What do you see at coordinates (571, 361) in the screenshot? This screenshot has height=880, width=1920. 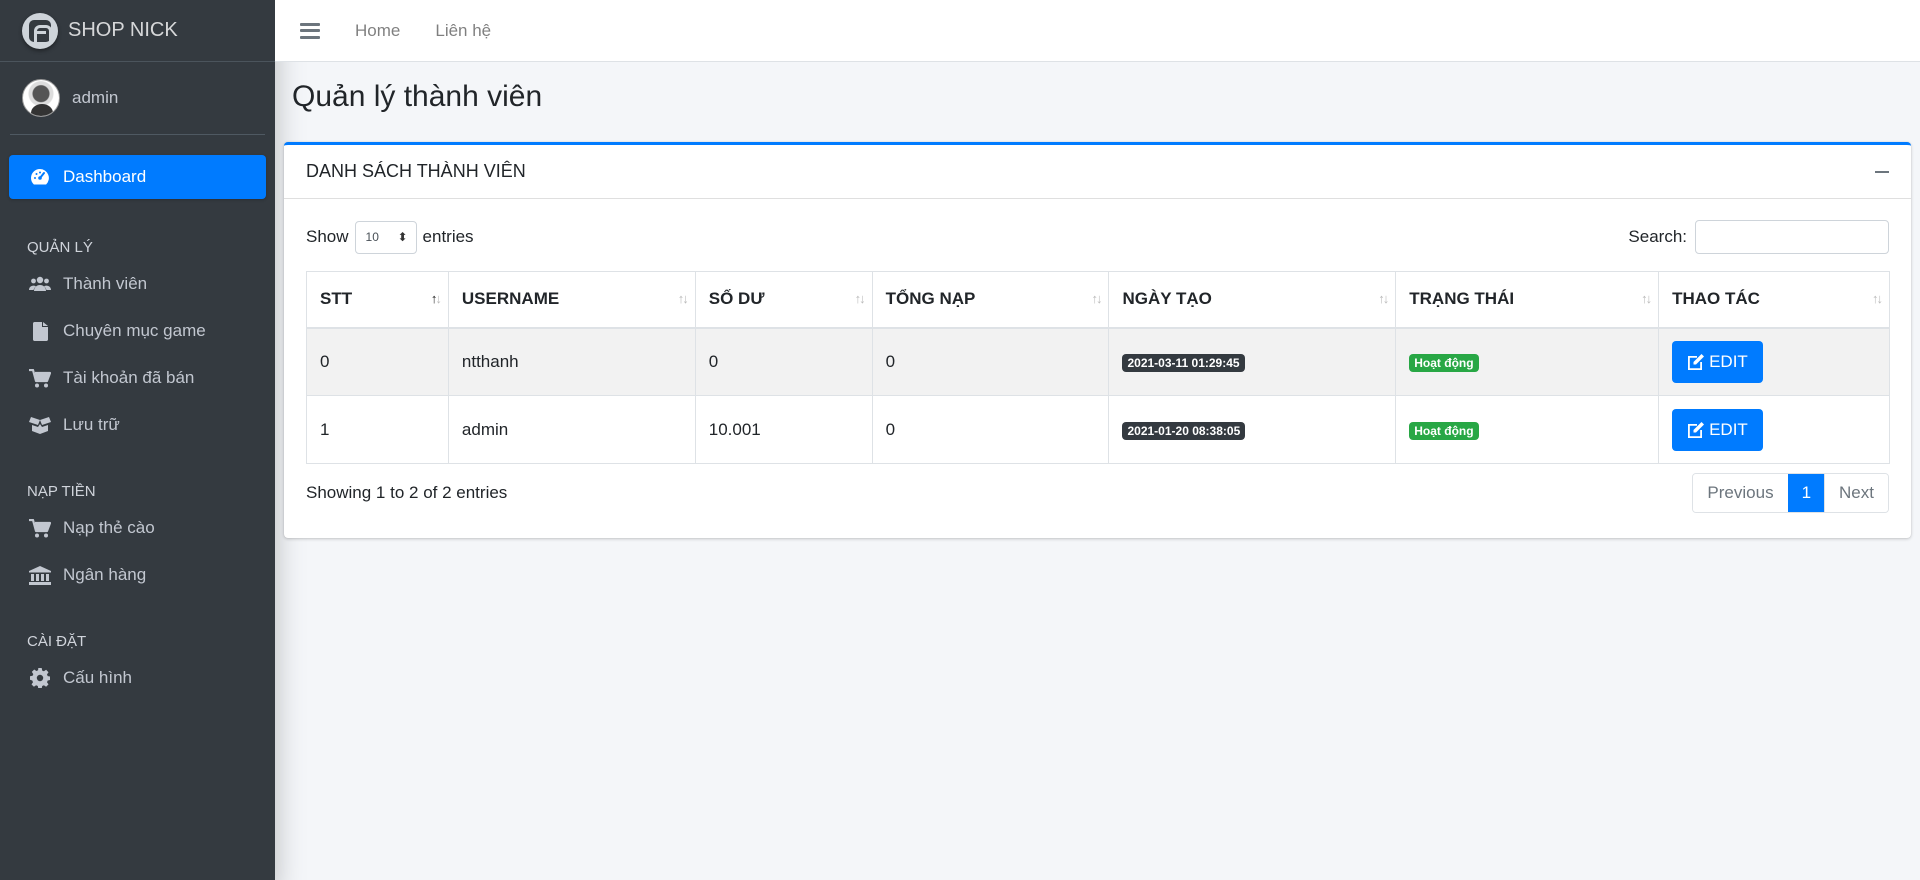 I see `cell-username: ntthanh` at bounding box center [571, 361].